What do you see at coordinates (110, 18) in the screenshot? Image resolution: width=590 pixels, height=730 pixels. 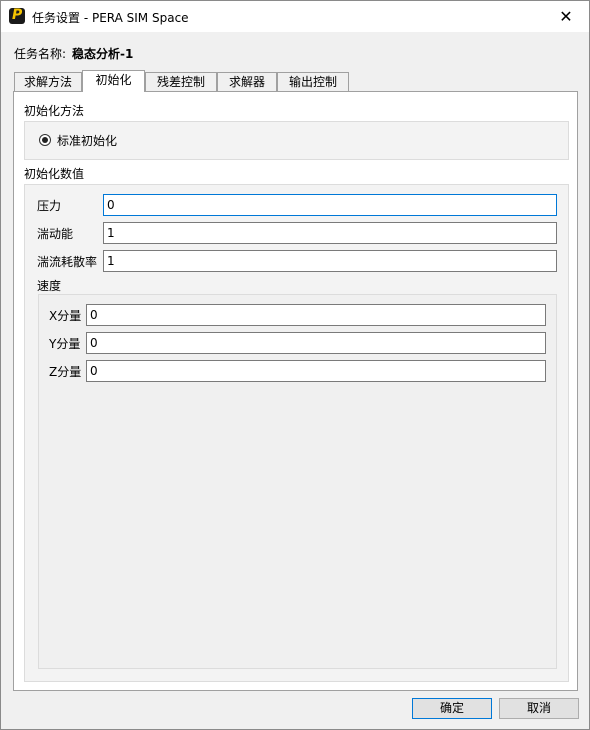 I see `window-title: 任务设置 - PERA SIM Space` at bounding box center [110, 18].